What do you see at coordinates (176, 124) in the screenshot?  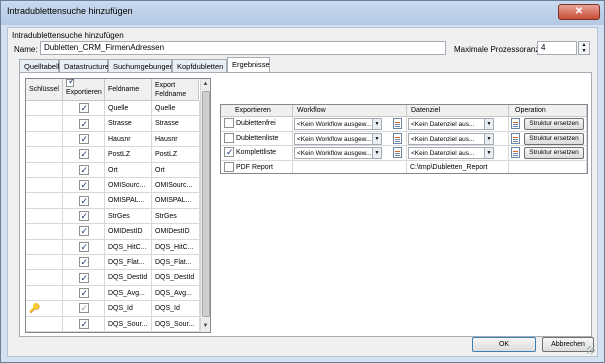 I see `export-field-name-cell: Strasse` at bounding box center [176, 124].